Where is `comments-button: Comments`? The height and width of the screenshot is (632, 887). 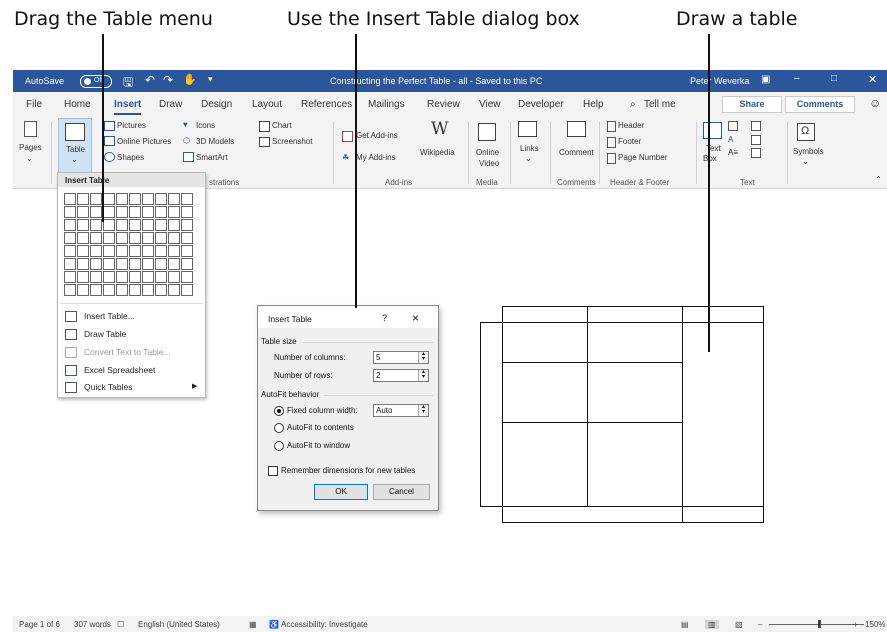 comments-button: Comments is located at coordinates (820, 104).